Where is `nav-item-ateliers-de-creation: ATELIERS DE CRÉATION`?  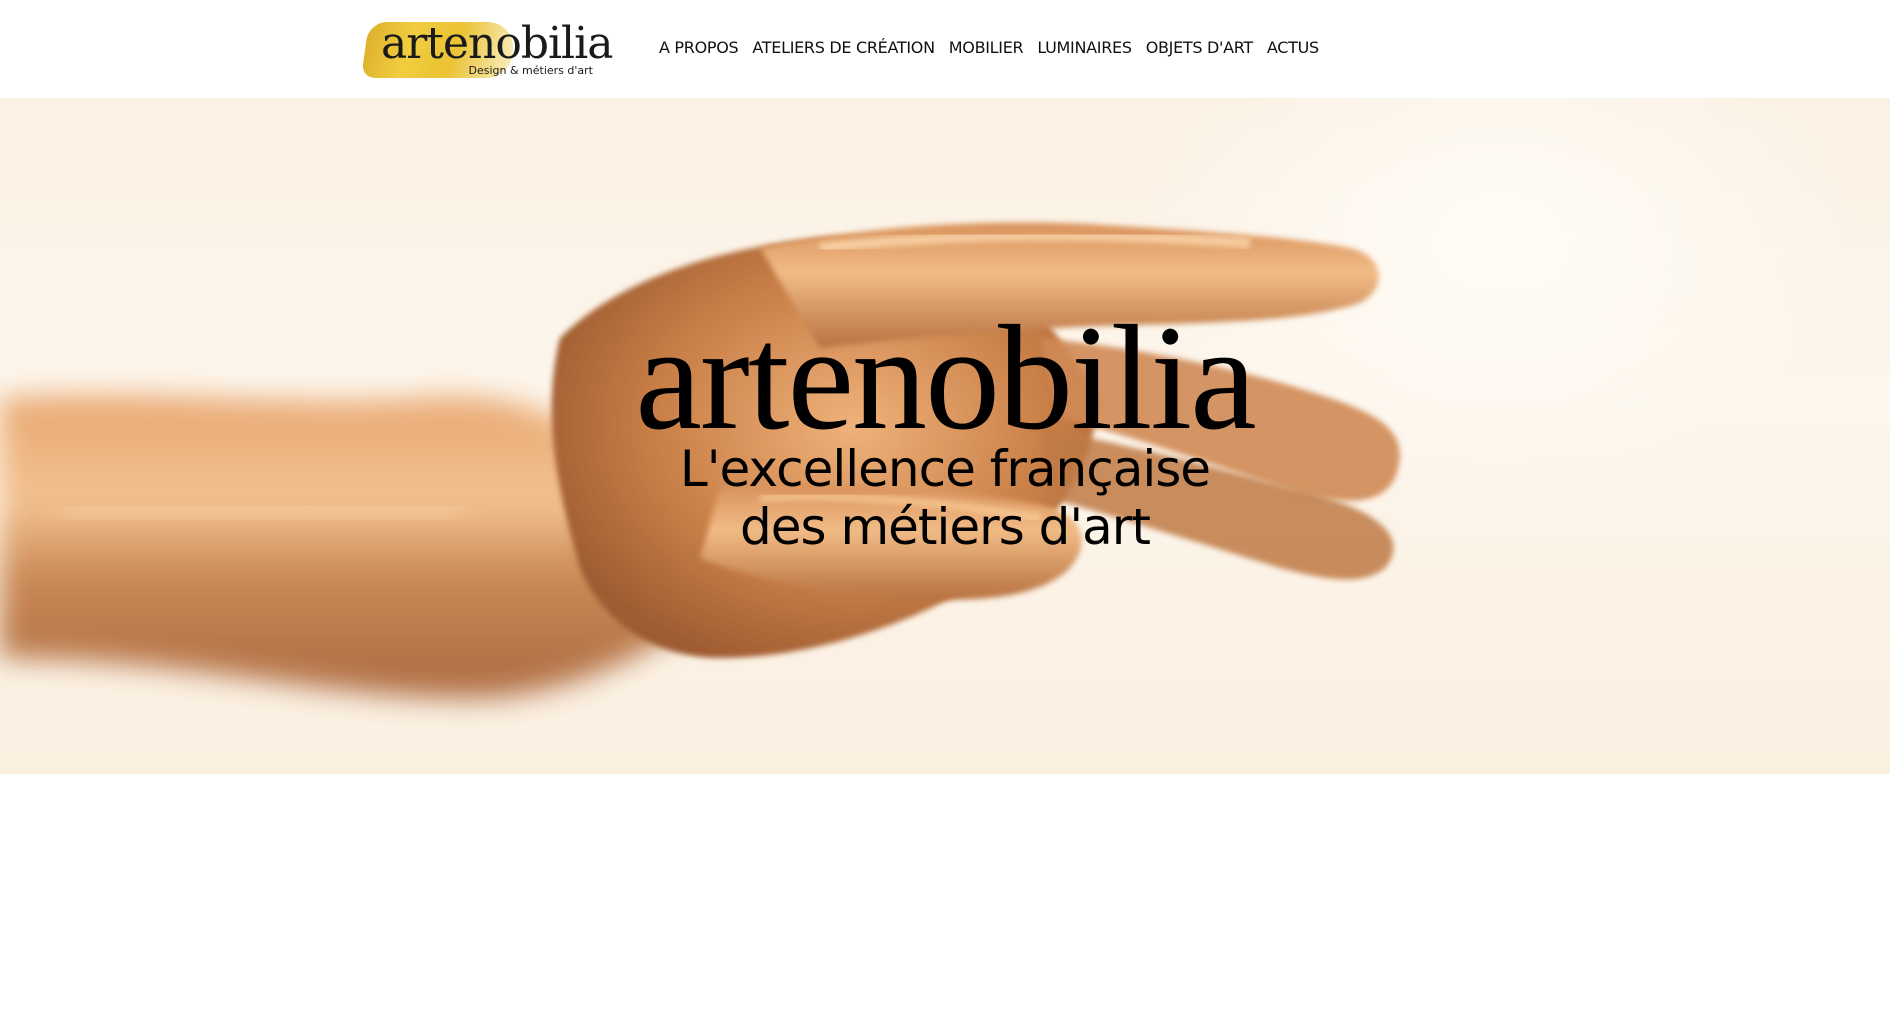 nav-item-ateliers-de-creation: ATELIERS DE CRÉATION is located at coordinates (843, 47).